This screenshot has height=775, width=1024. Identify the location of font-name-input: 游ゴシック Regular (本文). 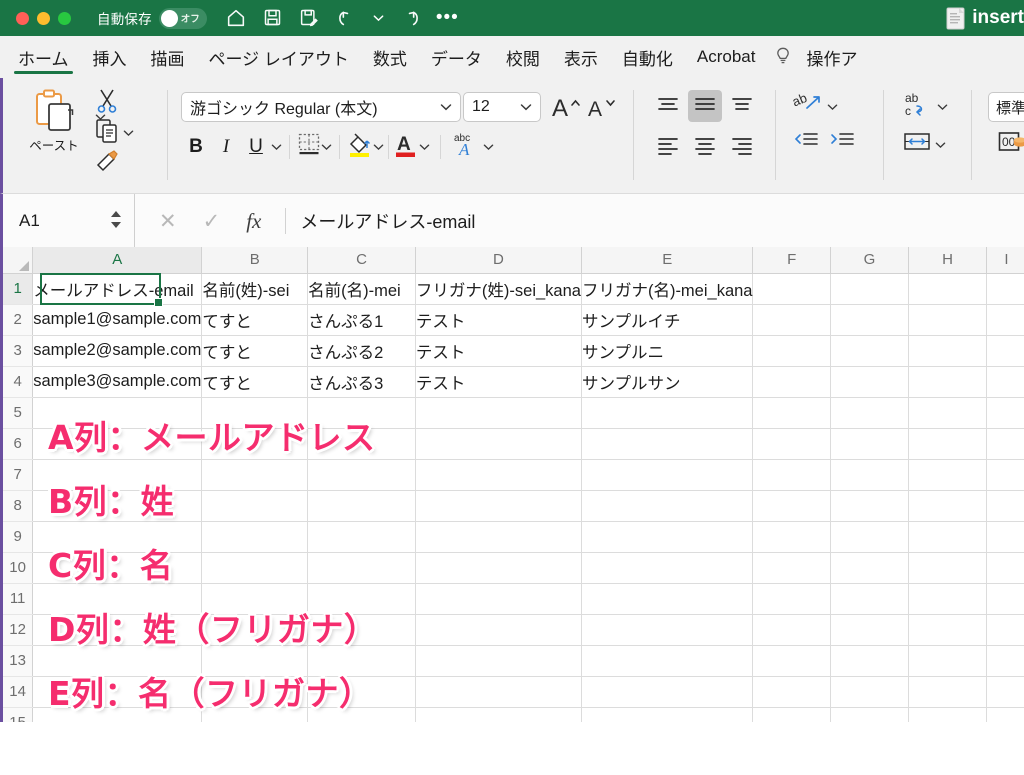
(321, 107).